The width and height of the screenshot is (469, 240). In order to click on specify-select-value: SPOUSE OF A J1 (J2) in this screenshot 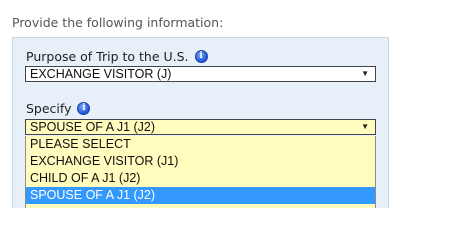, I will do `click(93, 127)`.